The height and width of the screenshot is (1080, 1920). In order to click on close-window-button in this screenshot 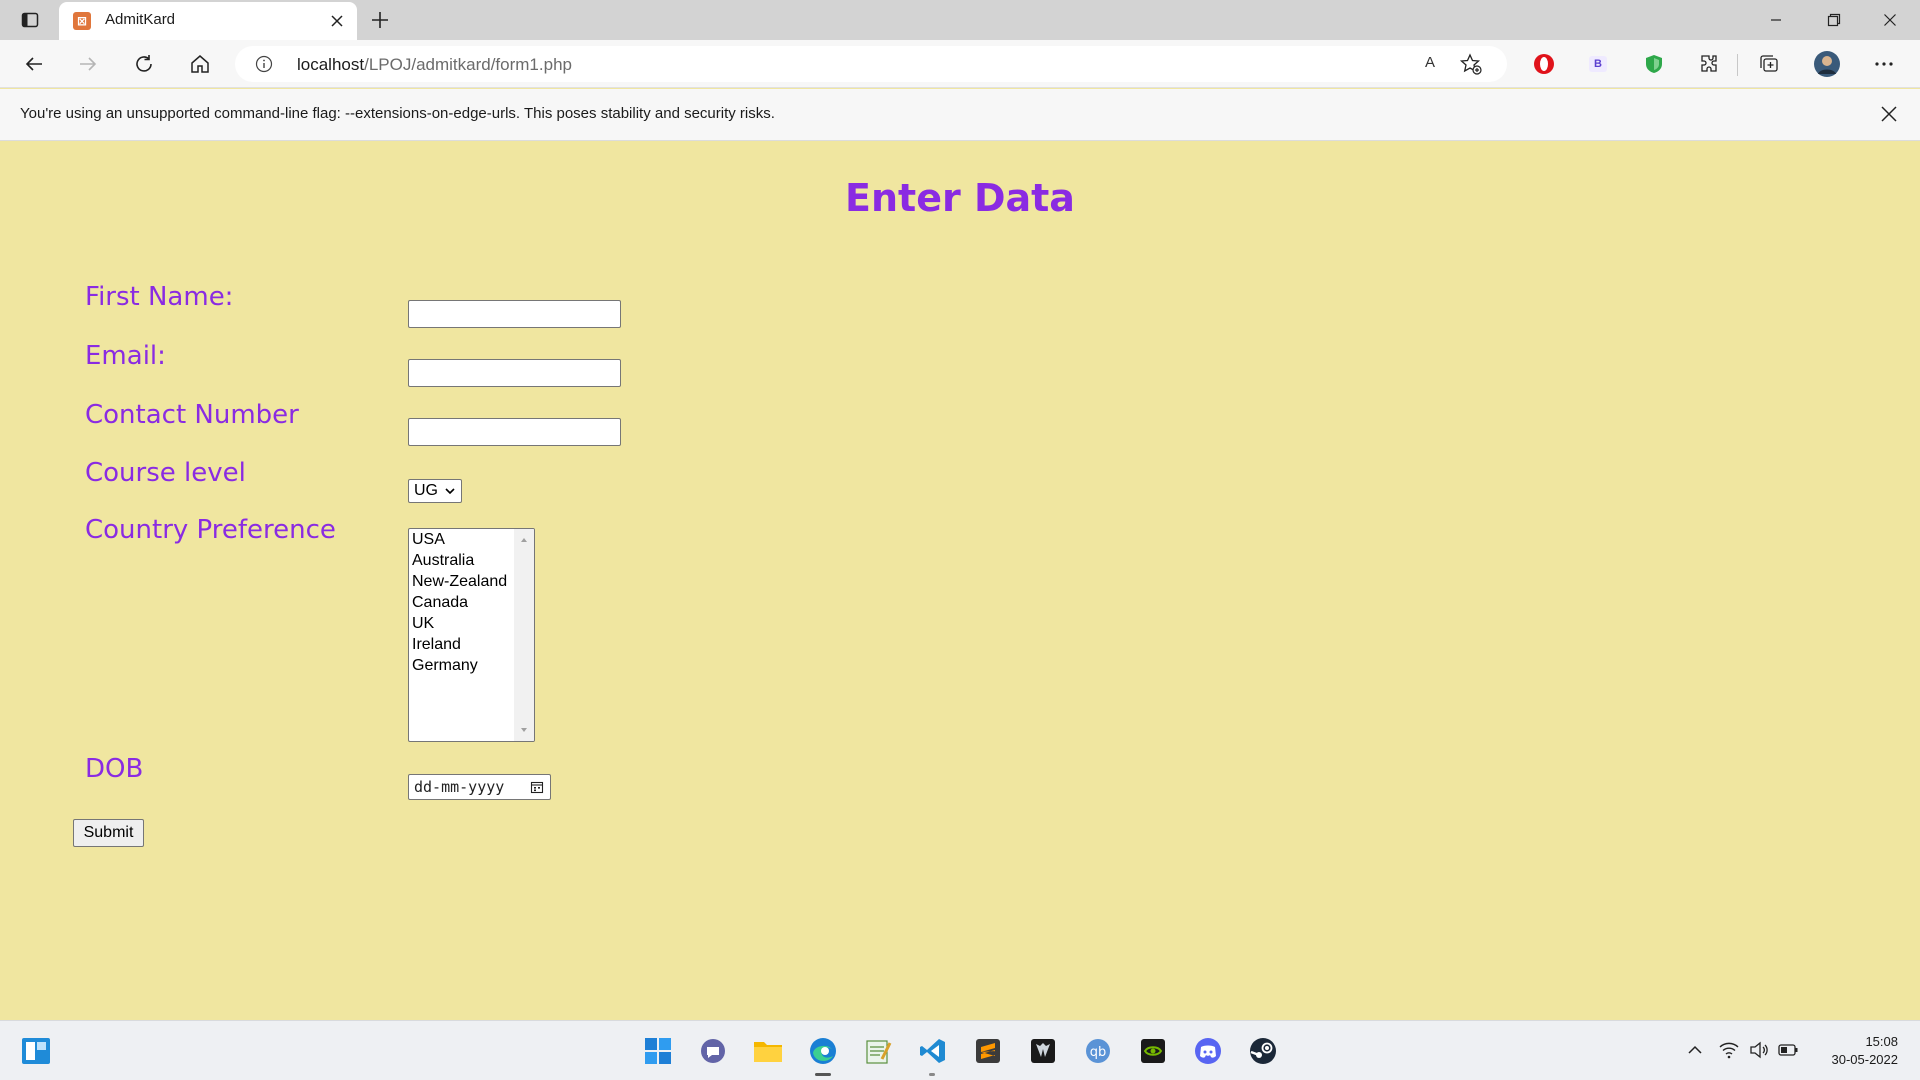, I will do `click(1890, 20)`.